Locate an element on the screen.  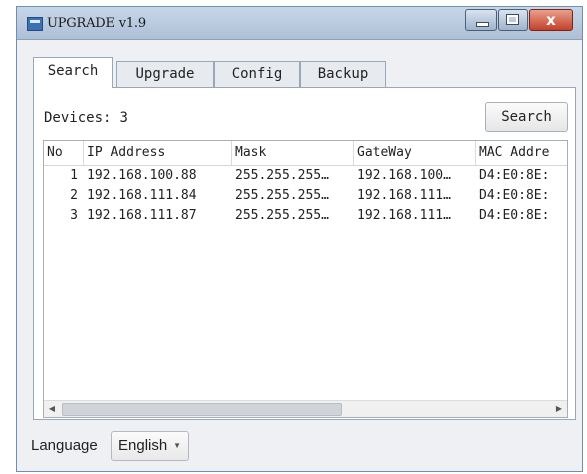
arrow-right-icon: ▶ is located at coordinates (559, 409).